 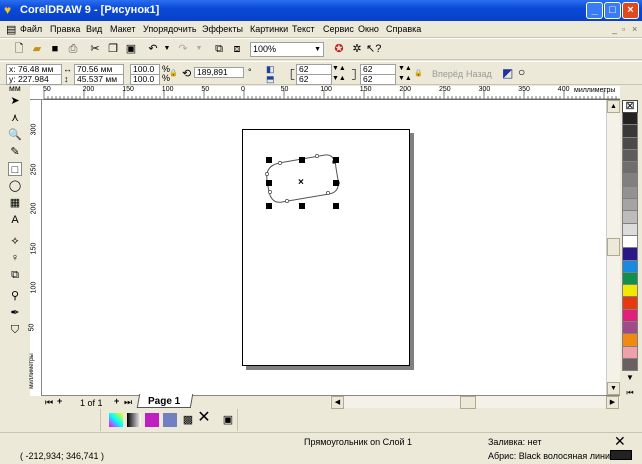 What do you see at coordinates (49, 402) in the screenshot?
I see `first-page-button: ⏮` at bounding box center [49, 402].